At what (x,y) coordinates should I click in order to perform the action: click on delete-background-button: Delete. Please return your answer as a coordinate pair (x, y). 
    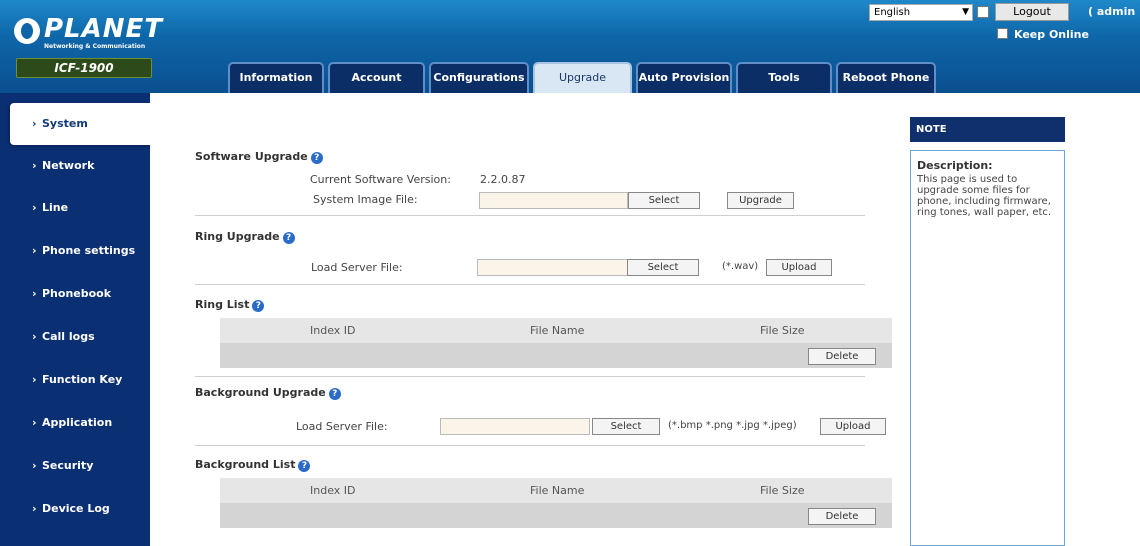
    Looking at the image, I should click on (842, 516).